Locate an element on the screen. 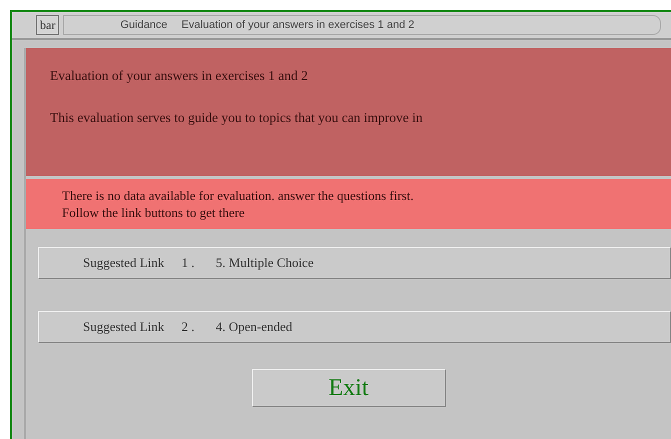 Image resolution: width=671 pixels, height=439 pixels. intro-heading: Evaluation of your answers in exercises 1 and 2 is located at coordinates (179, 76).